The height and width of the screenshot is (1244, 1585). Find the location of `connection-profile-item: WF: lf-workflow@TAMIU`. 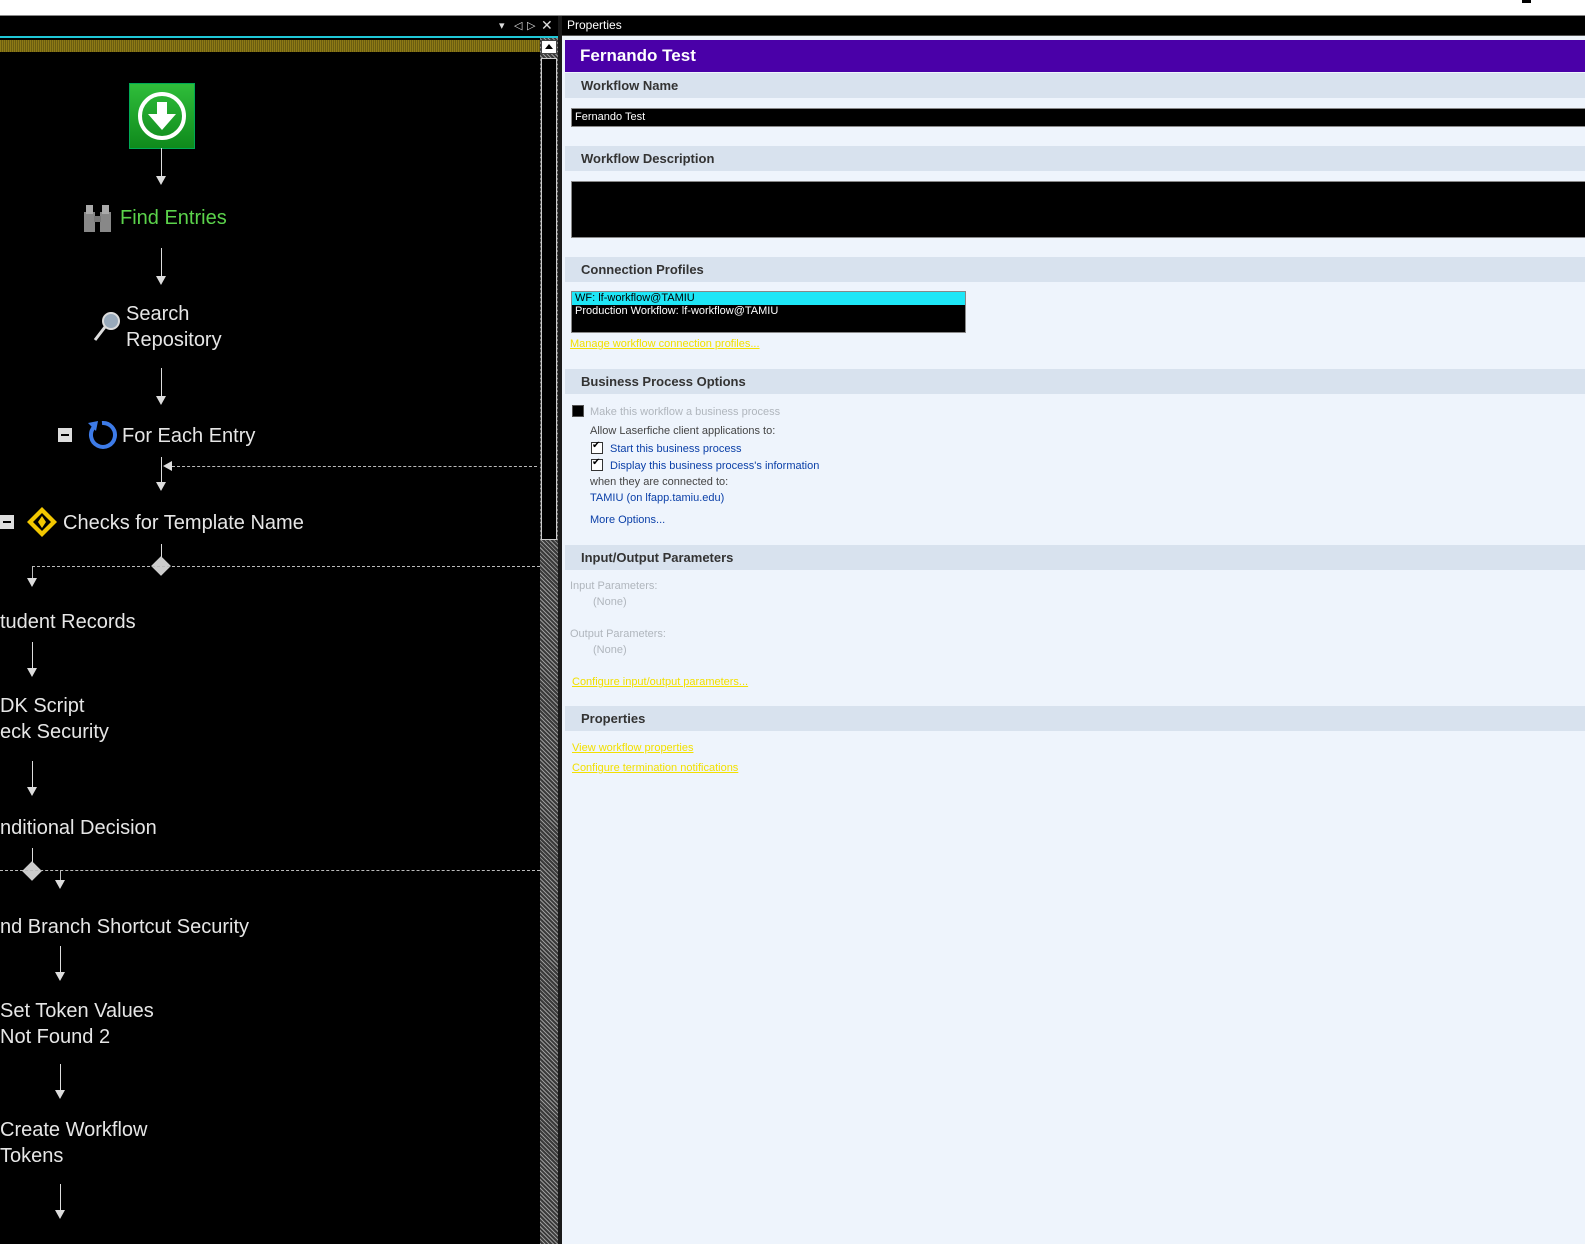

connection-profile-item: WF: lf-workflow@TAMIU is located at coordinates (768, 298).